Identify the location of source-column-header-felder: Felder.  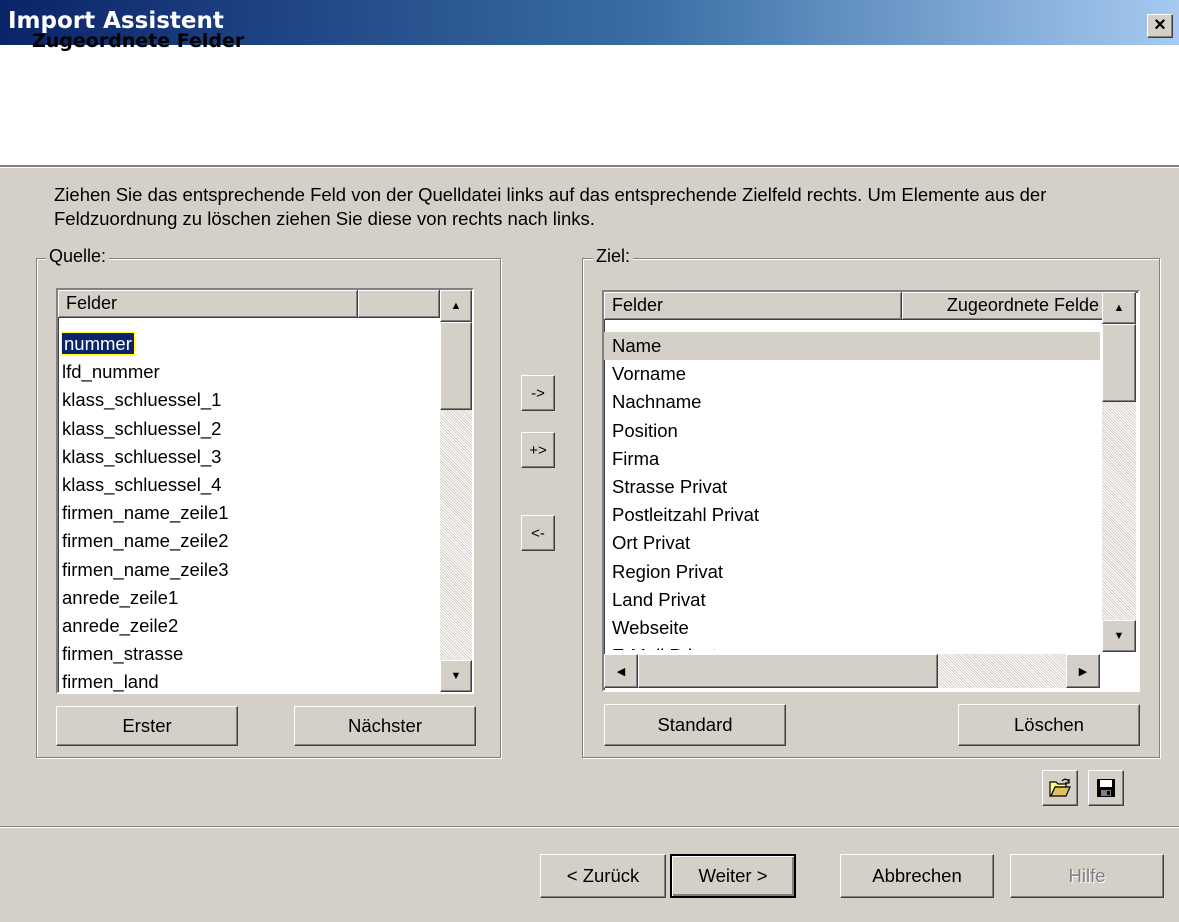
(208, 304).